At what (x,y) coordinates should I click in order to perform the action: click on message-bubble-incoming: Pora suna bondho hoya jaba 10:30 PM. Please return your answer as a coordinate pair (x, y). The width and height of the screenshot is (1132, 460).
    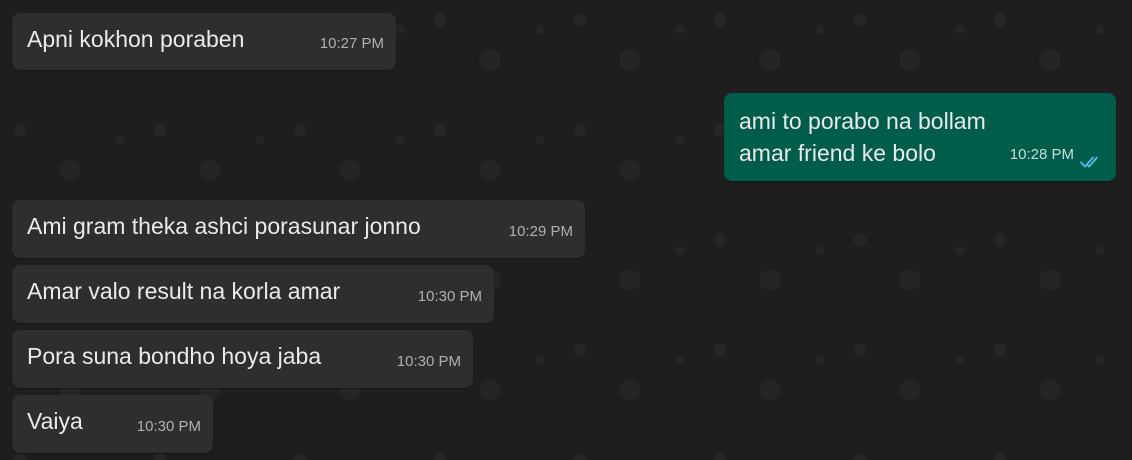
    Looking at the image, I should click on (242, 359).